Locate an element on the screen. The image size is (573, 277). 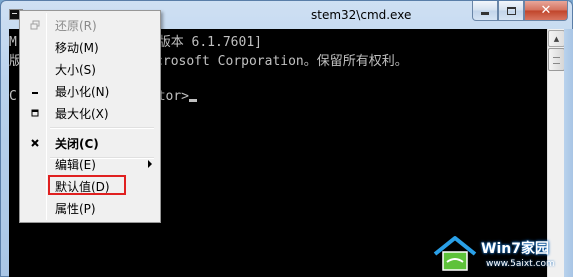
watermark-title: Win7家园 is located at coordinates (515, 249).